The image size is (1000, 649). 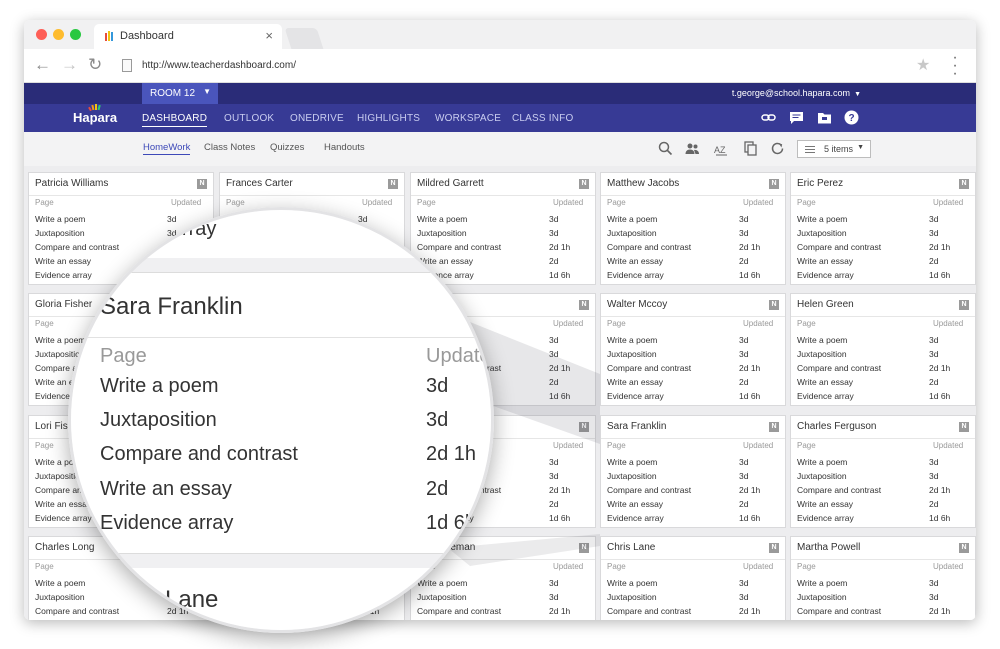 What do you see at coordinates (631, 547) in the screenshot?
I see `student-name: Chris Lane` at bounding box center [631, 547].